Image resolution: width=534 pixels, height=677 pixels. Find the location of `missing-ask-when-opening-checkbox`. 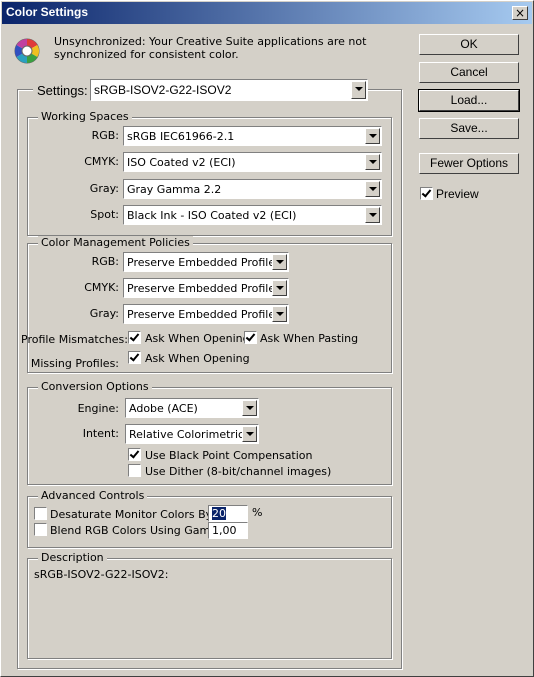

missing-ask-when-opening-checkbox is located at coordinates (134, 357).